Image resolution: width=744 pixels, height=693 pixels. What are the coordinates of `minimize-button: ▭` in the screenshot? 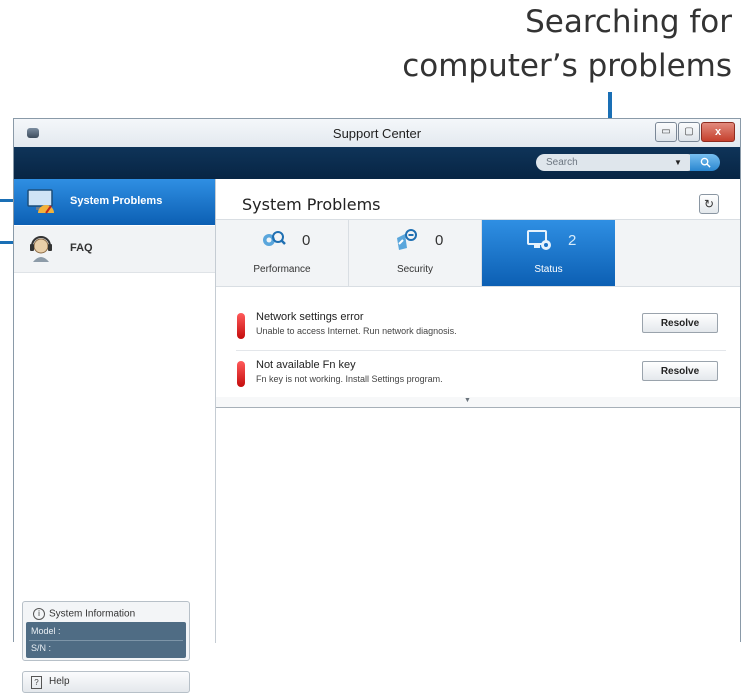 It's located at (666, 132).